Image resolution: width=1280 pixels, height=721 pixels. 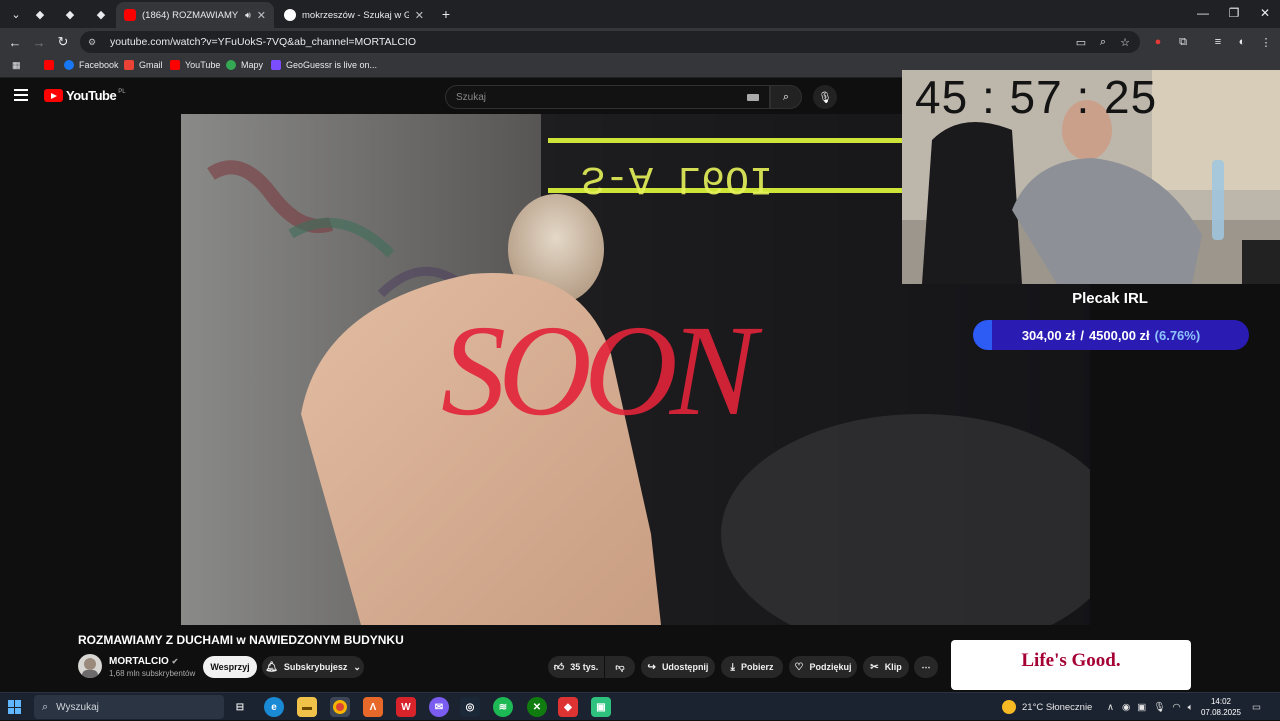 I want to click on chrome-icon, so click(x=340, y=707).